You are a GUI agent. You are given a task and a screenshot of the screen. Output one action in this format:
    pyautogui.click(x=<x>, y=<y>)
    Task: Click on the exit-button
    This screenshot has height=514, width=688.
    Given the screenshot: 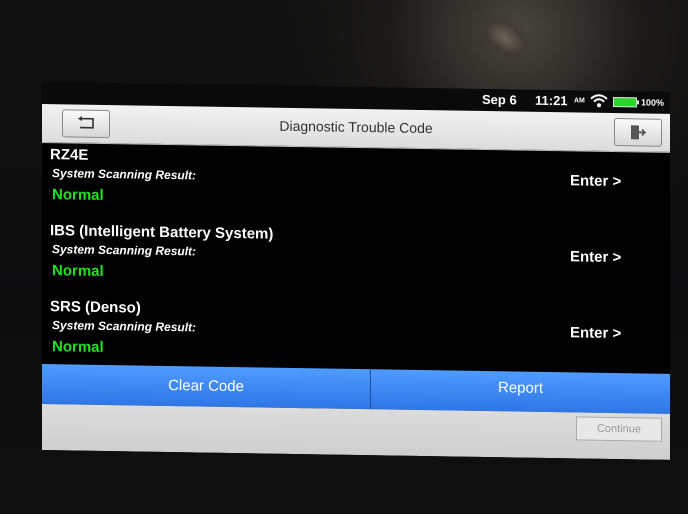 What is the action you would take?
    pyautogui.click(x=638, y=132)
    